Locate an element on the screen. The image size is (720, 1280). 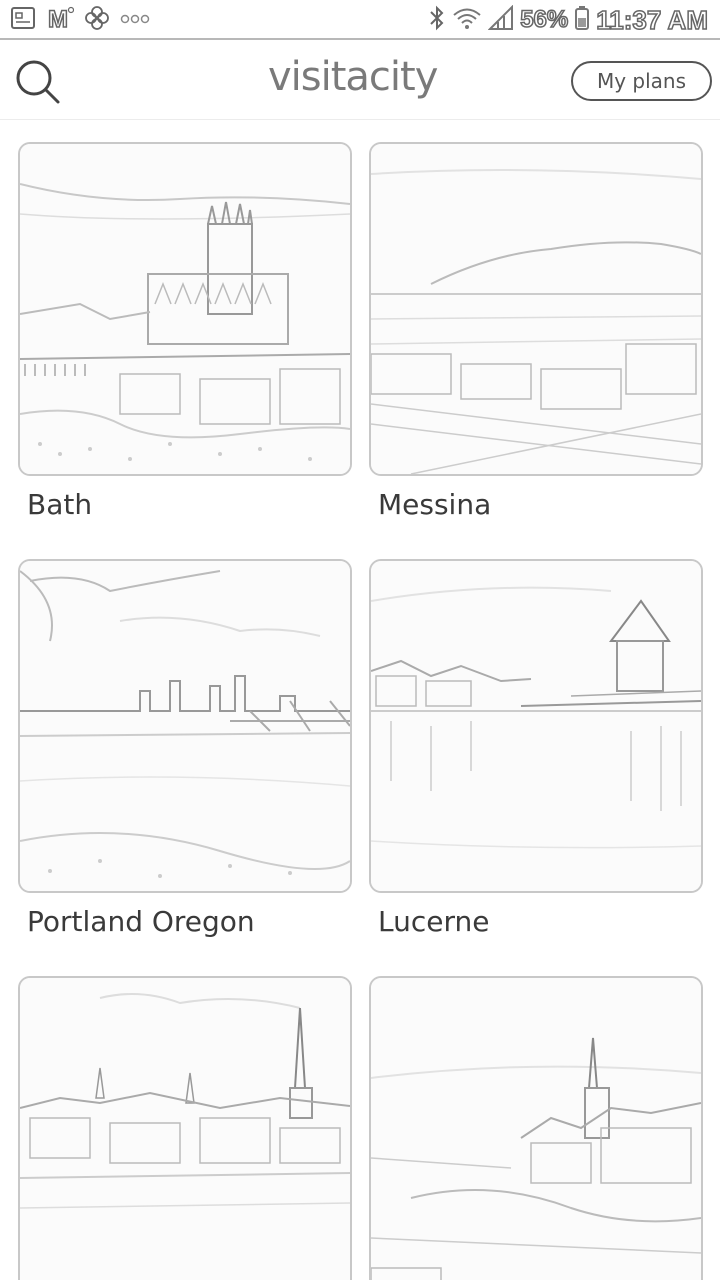
city-name: Portland Oregon is located at coordinates (141, 921).